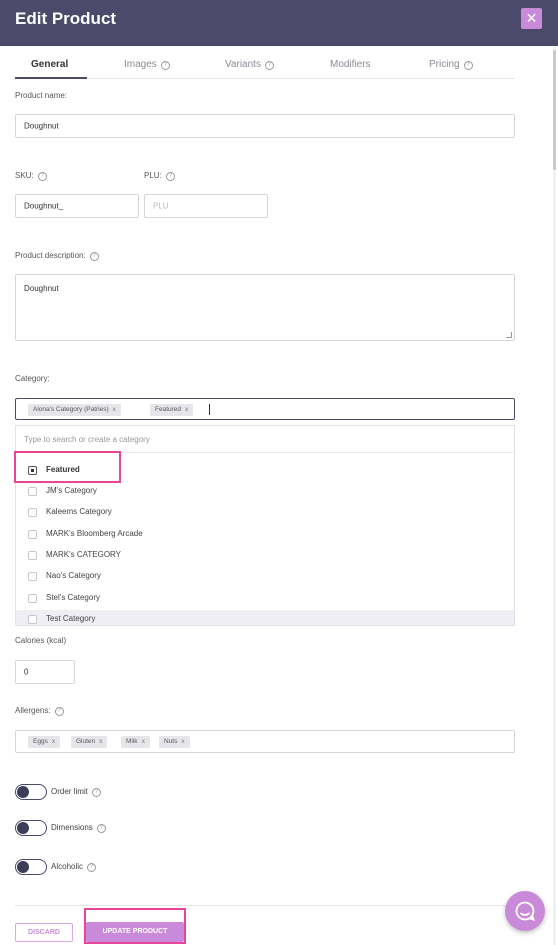 The height and width of the screenshot is (945, 558). What do you see at coordinates (31, 828) in the screenshot?
I see `dimensions-toggle` at bounding box center [31, 828].